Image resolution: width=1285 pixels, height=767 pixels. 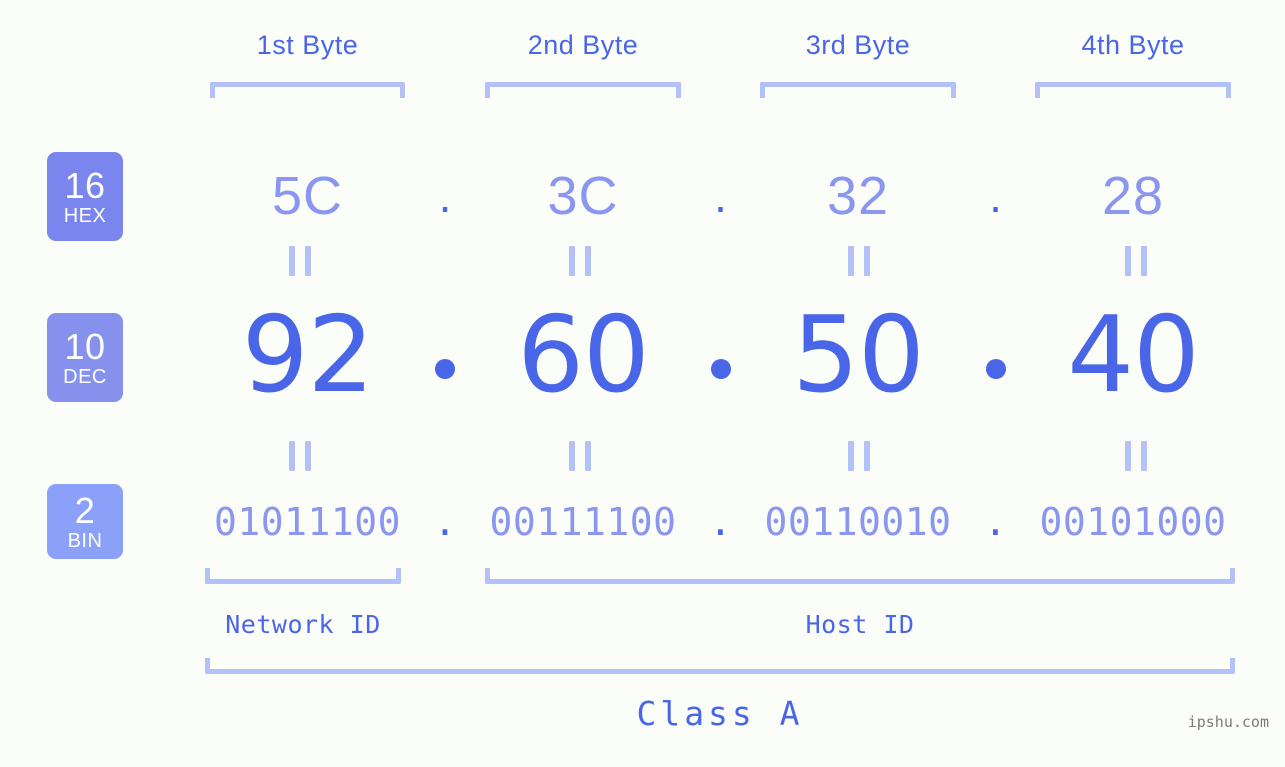 What do you see at coordinates (858, 196) in the screenshot?
I see `hex-byte-3: 32` at bounding box center [858, 196].